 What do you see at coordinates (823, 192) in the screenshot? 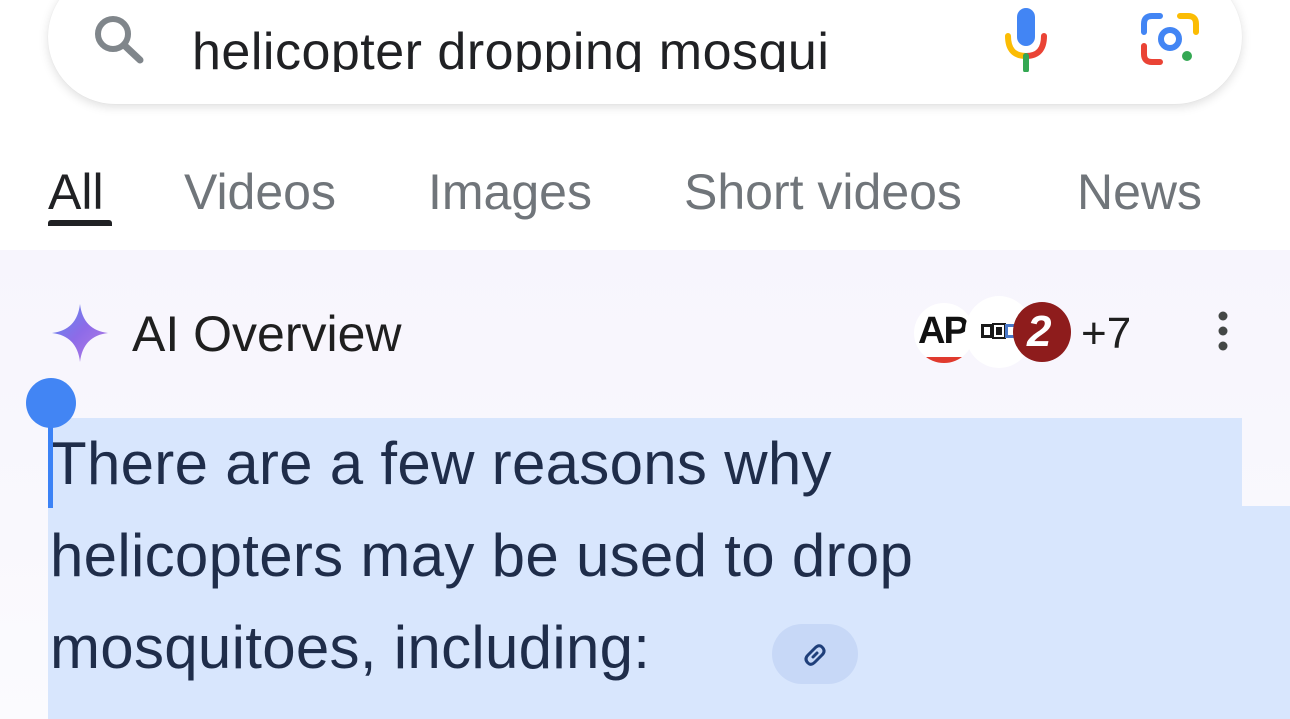
I see `tab-short-videos: Short videos` at bounding box center [823, 192].